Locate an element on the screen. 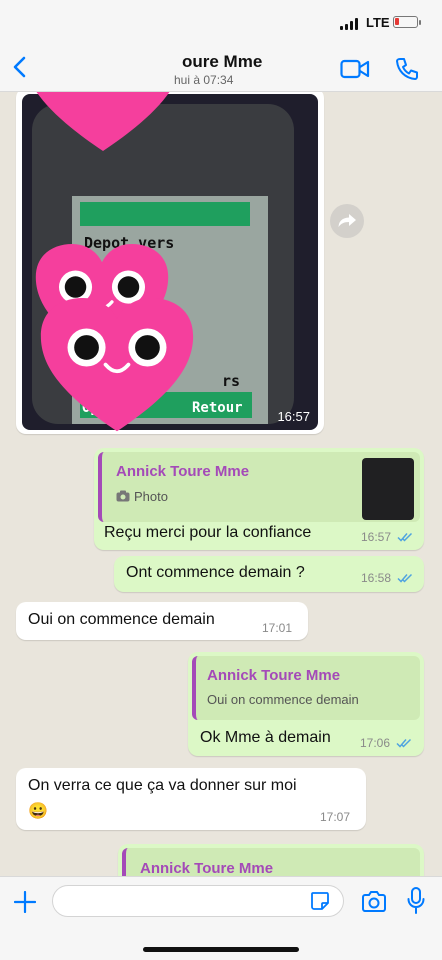  home-indicator is located at coordinates (221, 949).